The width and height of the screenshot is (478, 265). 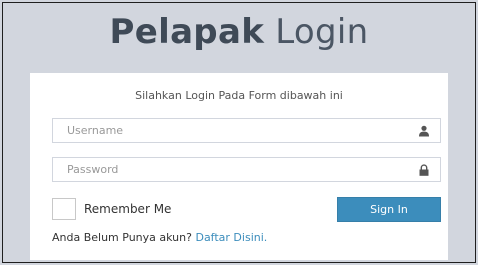 What do you see at coordinates (122, 237) in the screenshot?
I see `register-text: Anda Belum Punya akun?` at bounding box center [122, 237].